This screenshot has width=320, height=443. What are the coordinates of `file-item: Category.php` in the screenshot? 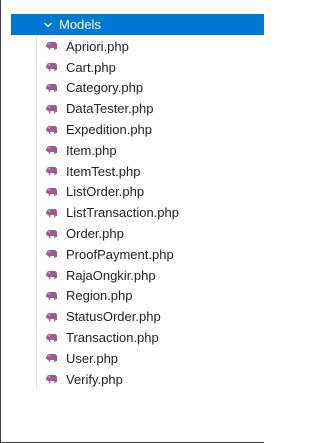 It's located at (132, 88).